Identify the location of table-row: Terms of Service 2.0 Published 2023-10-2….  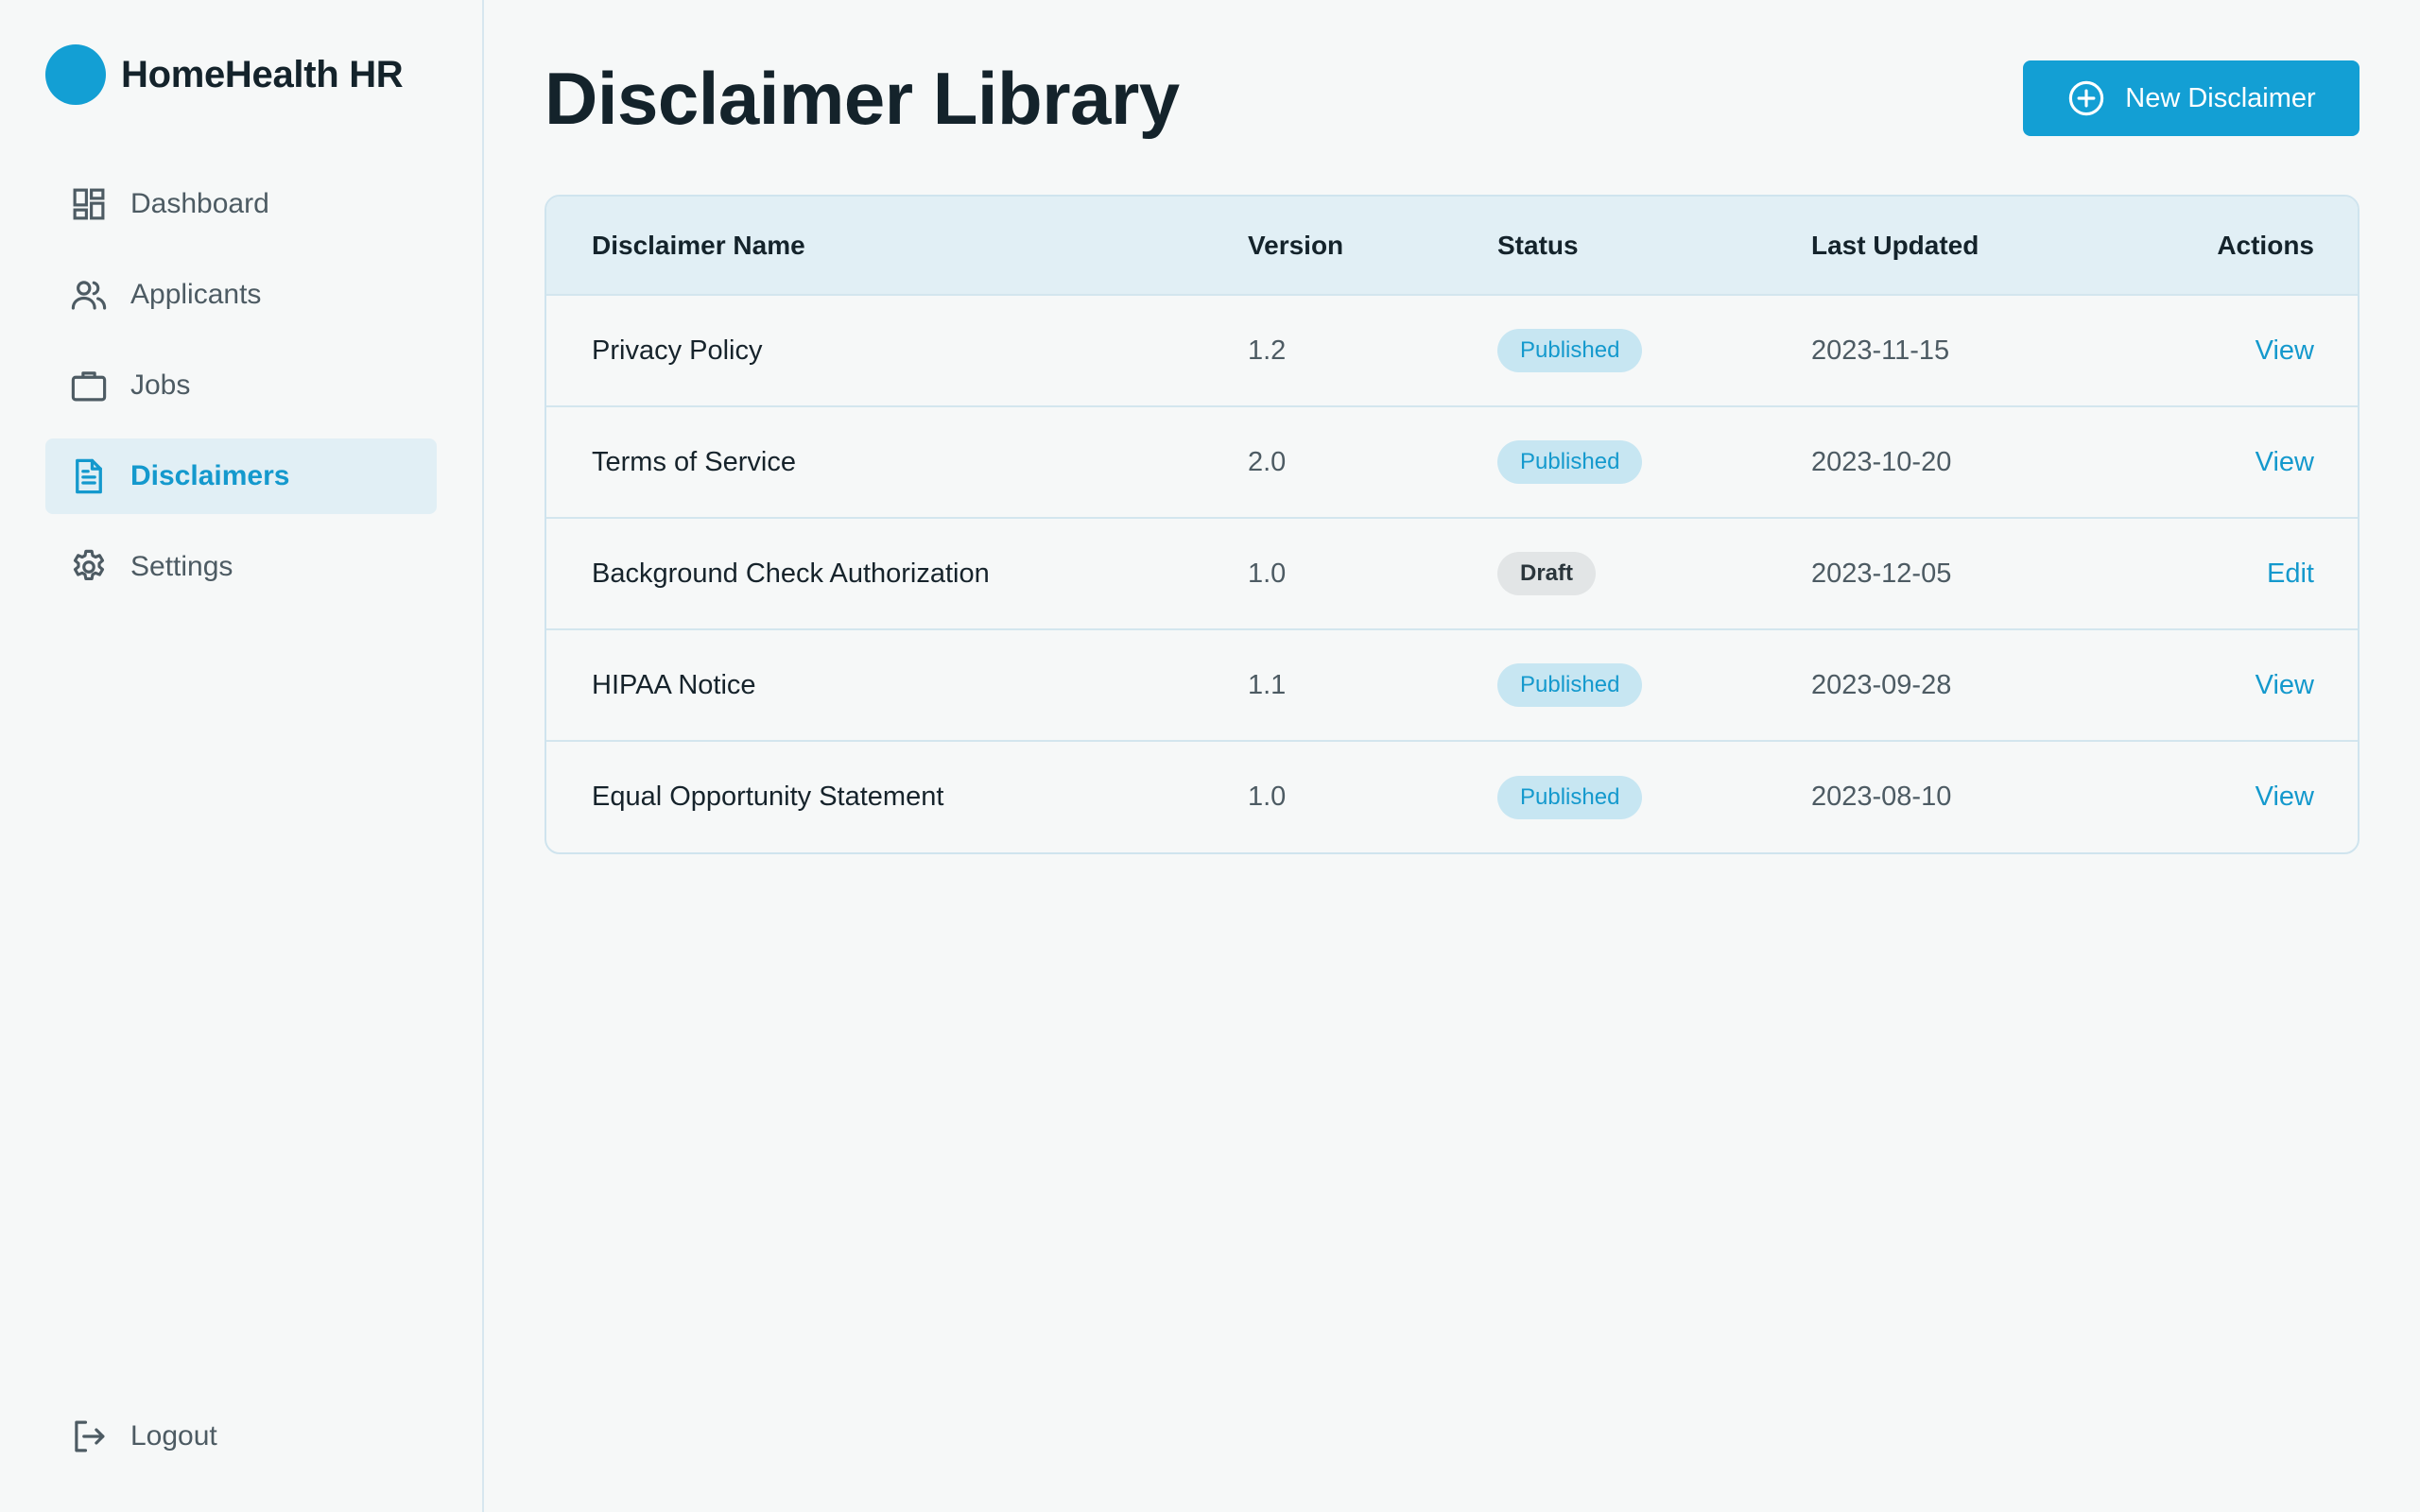
(1452, 462).